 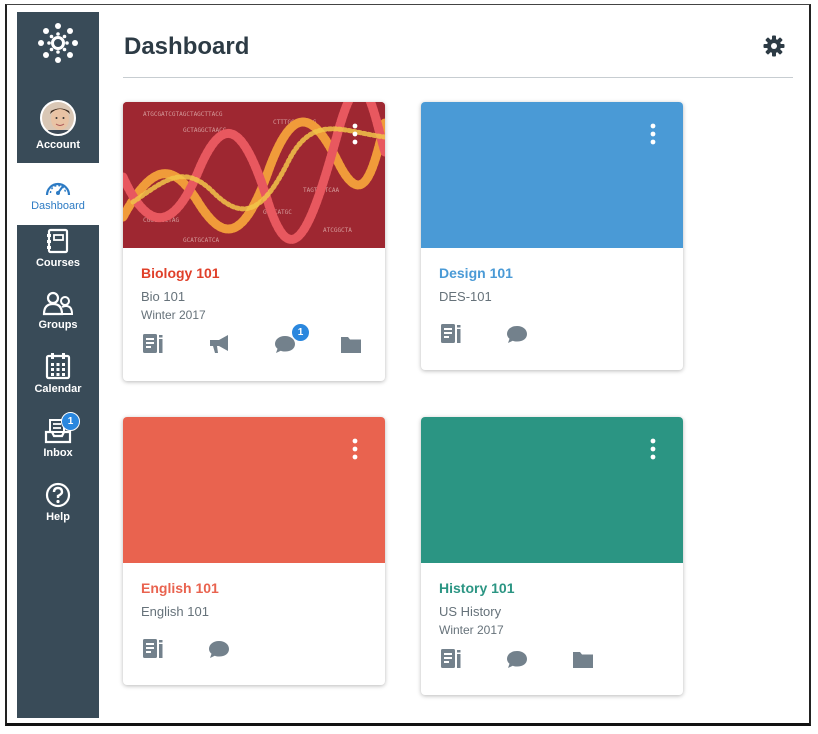 What do you see at coordinates (58, 145) in the screenshot?
I see `nav-account-label: Account` at bounding box center [58, 145].